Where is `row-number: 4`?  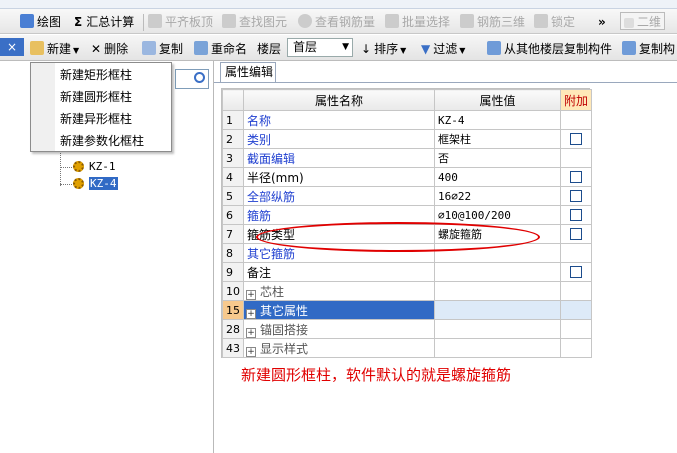
row-number: 4 is located at coordinates (233, 177).